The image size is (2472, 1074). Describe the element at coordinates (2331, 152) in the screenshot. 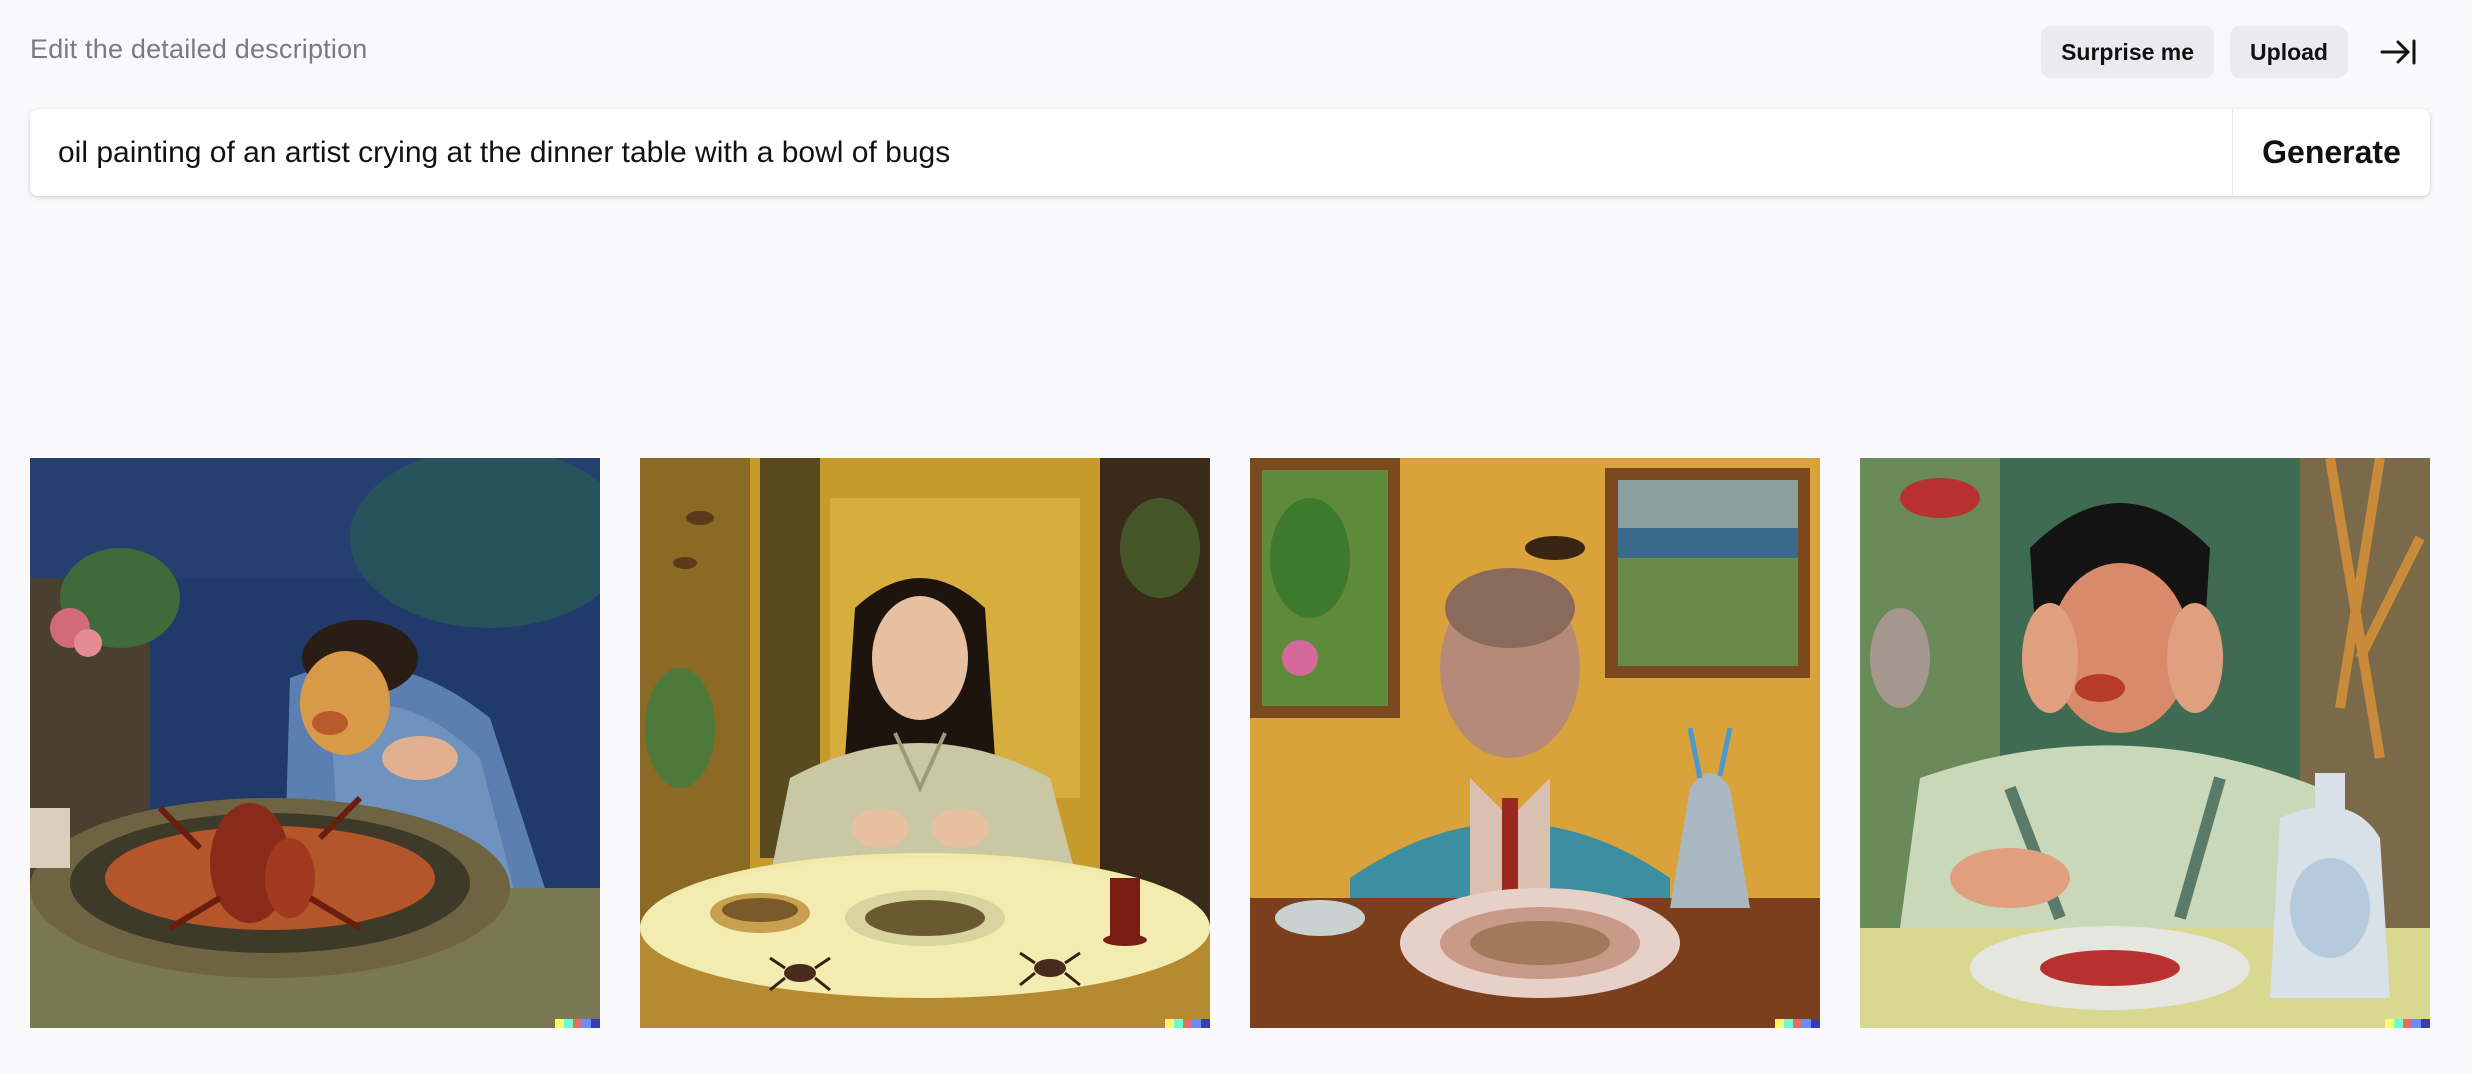

I see `generate-button: Generate` at that location.